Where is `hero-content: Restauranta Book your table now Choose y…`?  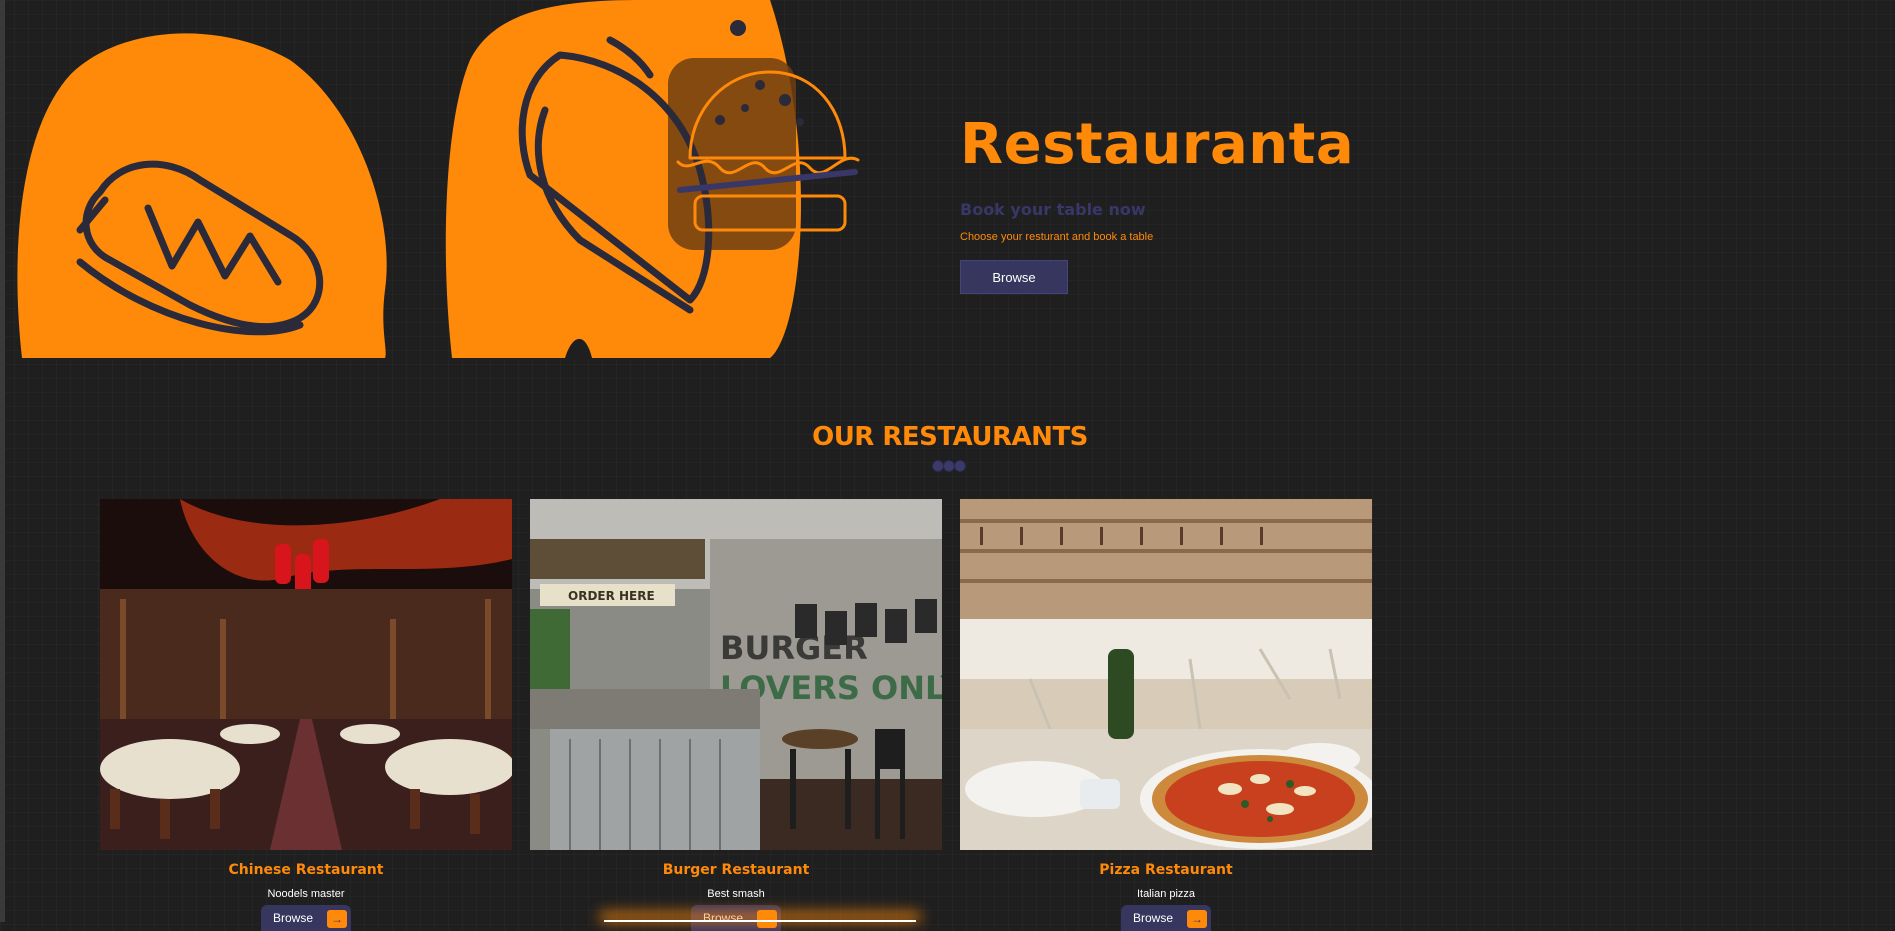 hero-content: Restauranta Book your table now Choose y… is located at coordinates (1260, 203).